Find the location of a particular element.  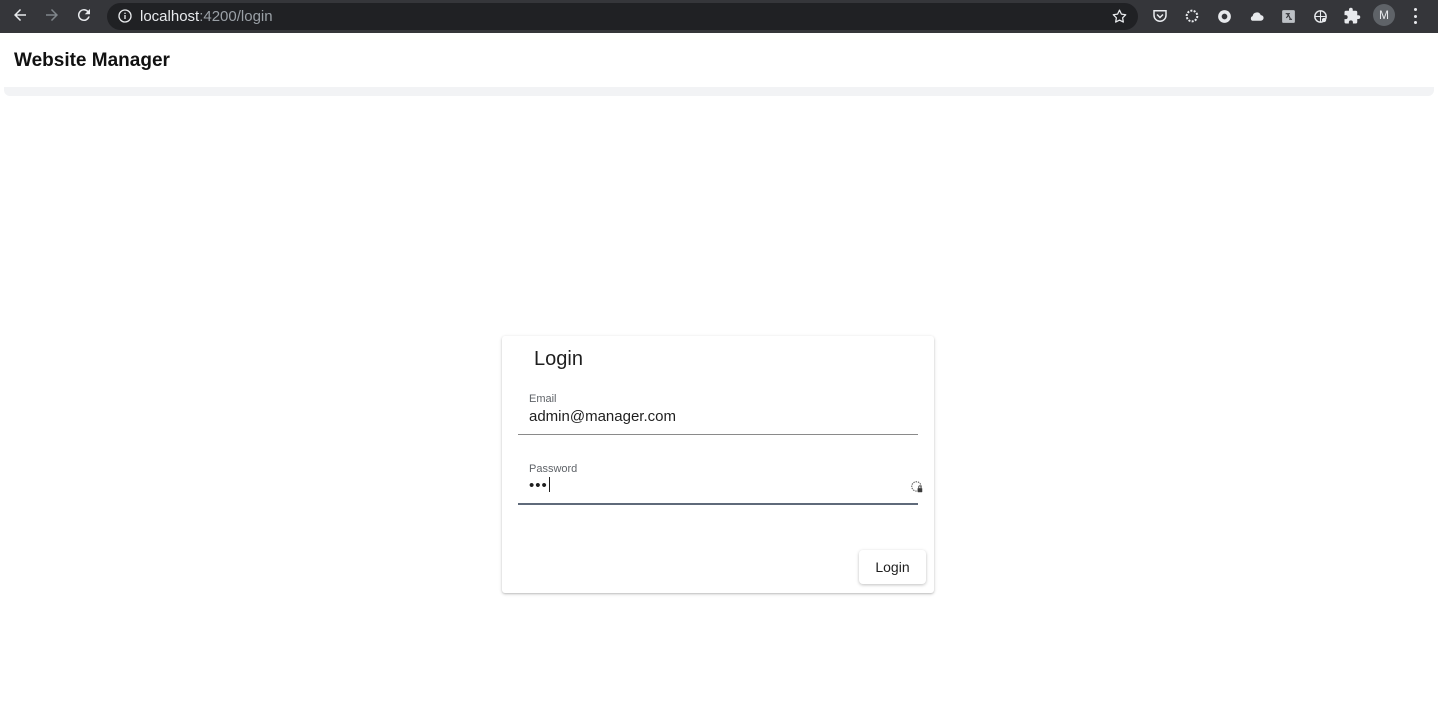

password-masked-value: ••• is located at coordinates (538, 485).